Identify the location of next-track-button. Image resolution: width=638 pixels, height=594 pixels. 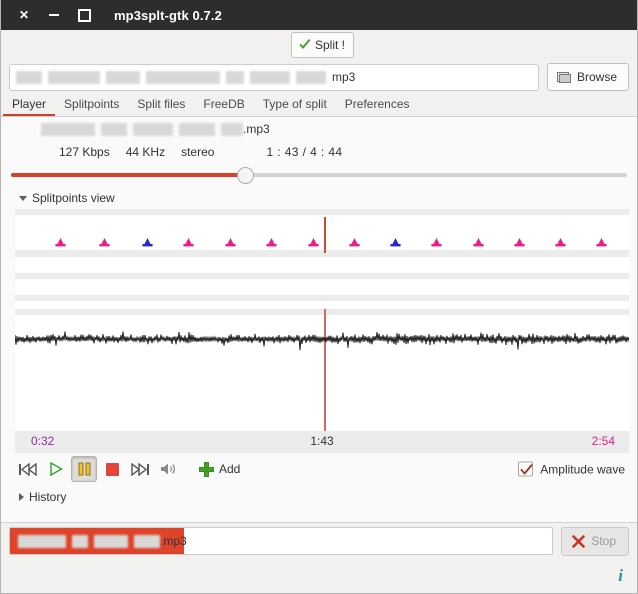
(140, 469).